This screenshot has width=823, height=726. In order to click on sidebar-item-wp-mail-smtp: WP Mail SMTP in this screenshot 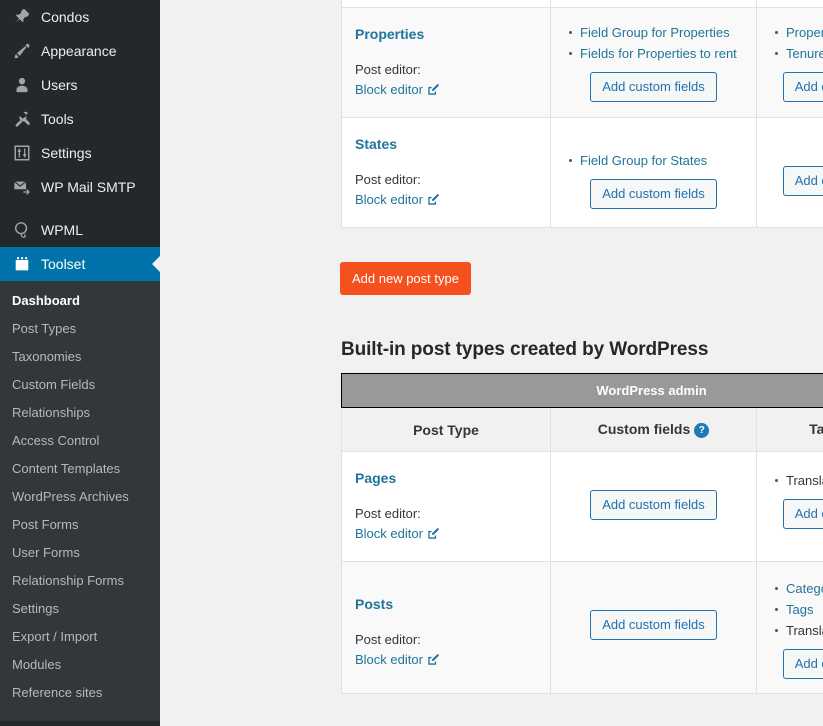, I will do `click(80, 187)`.